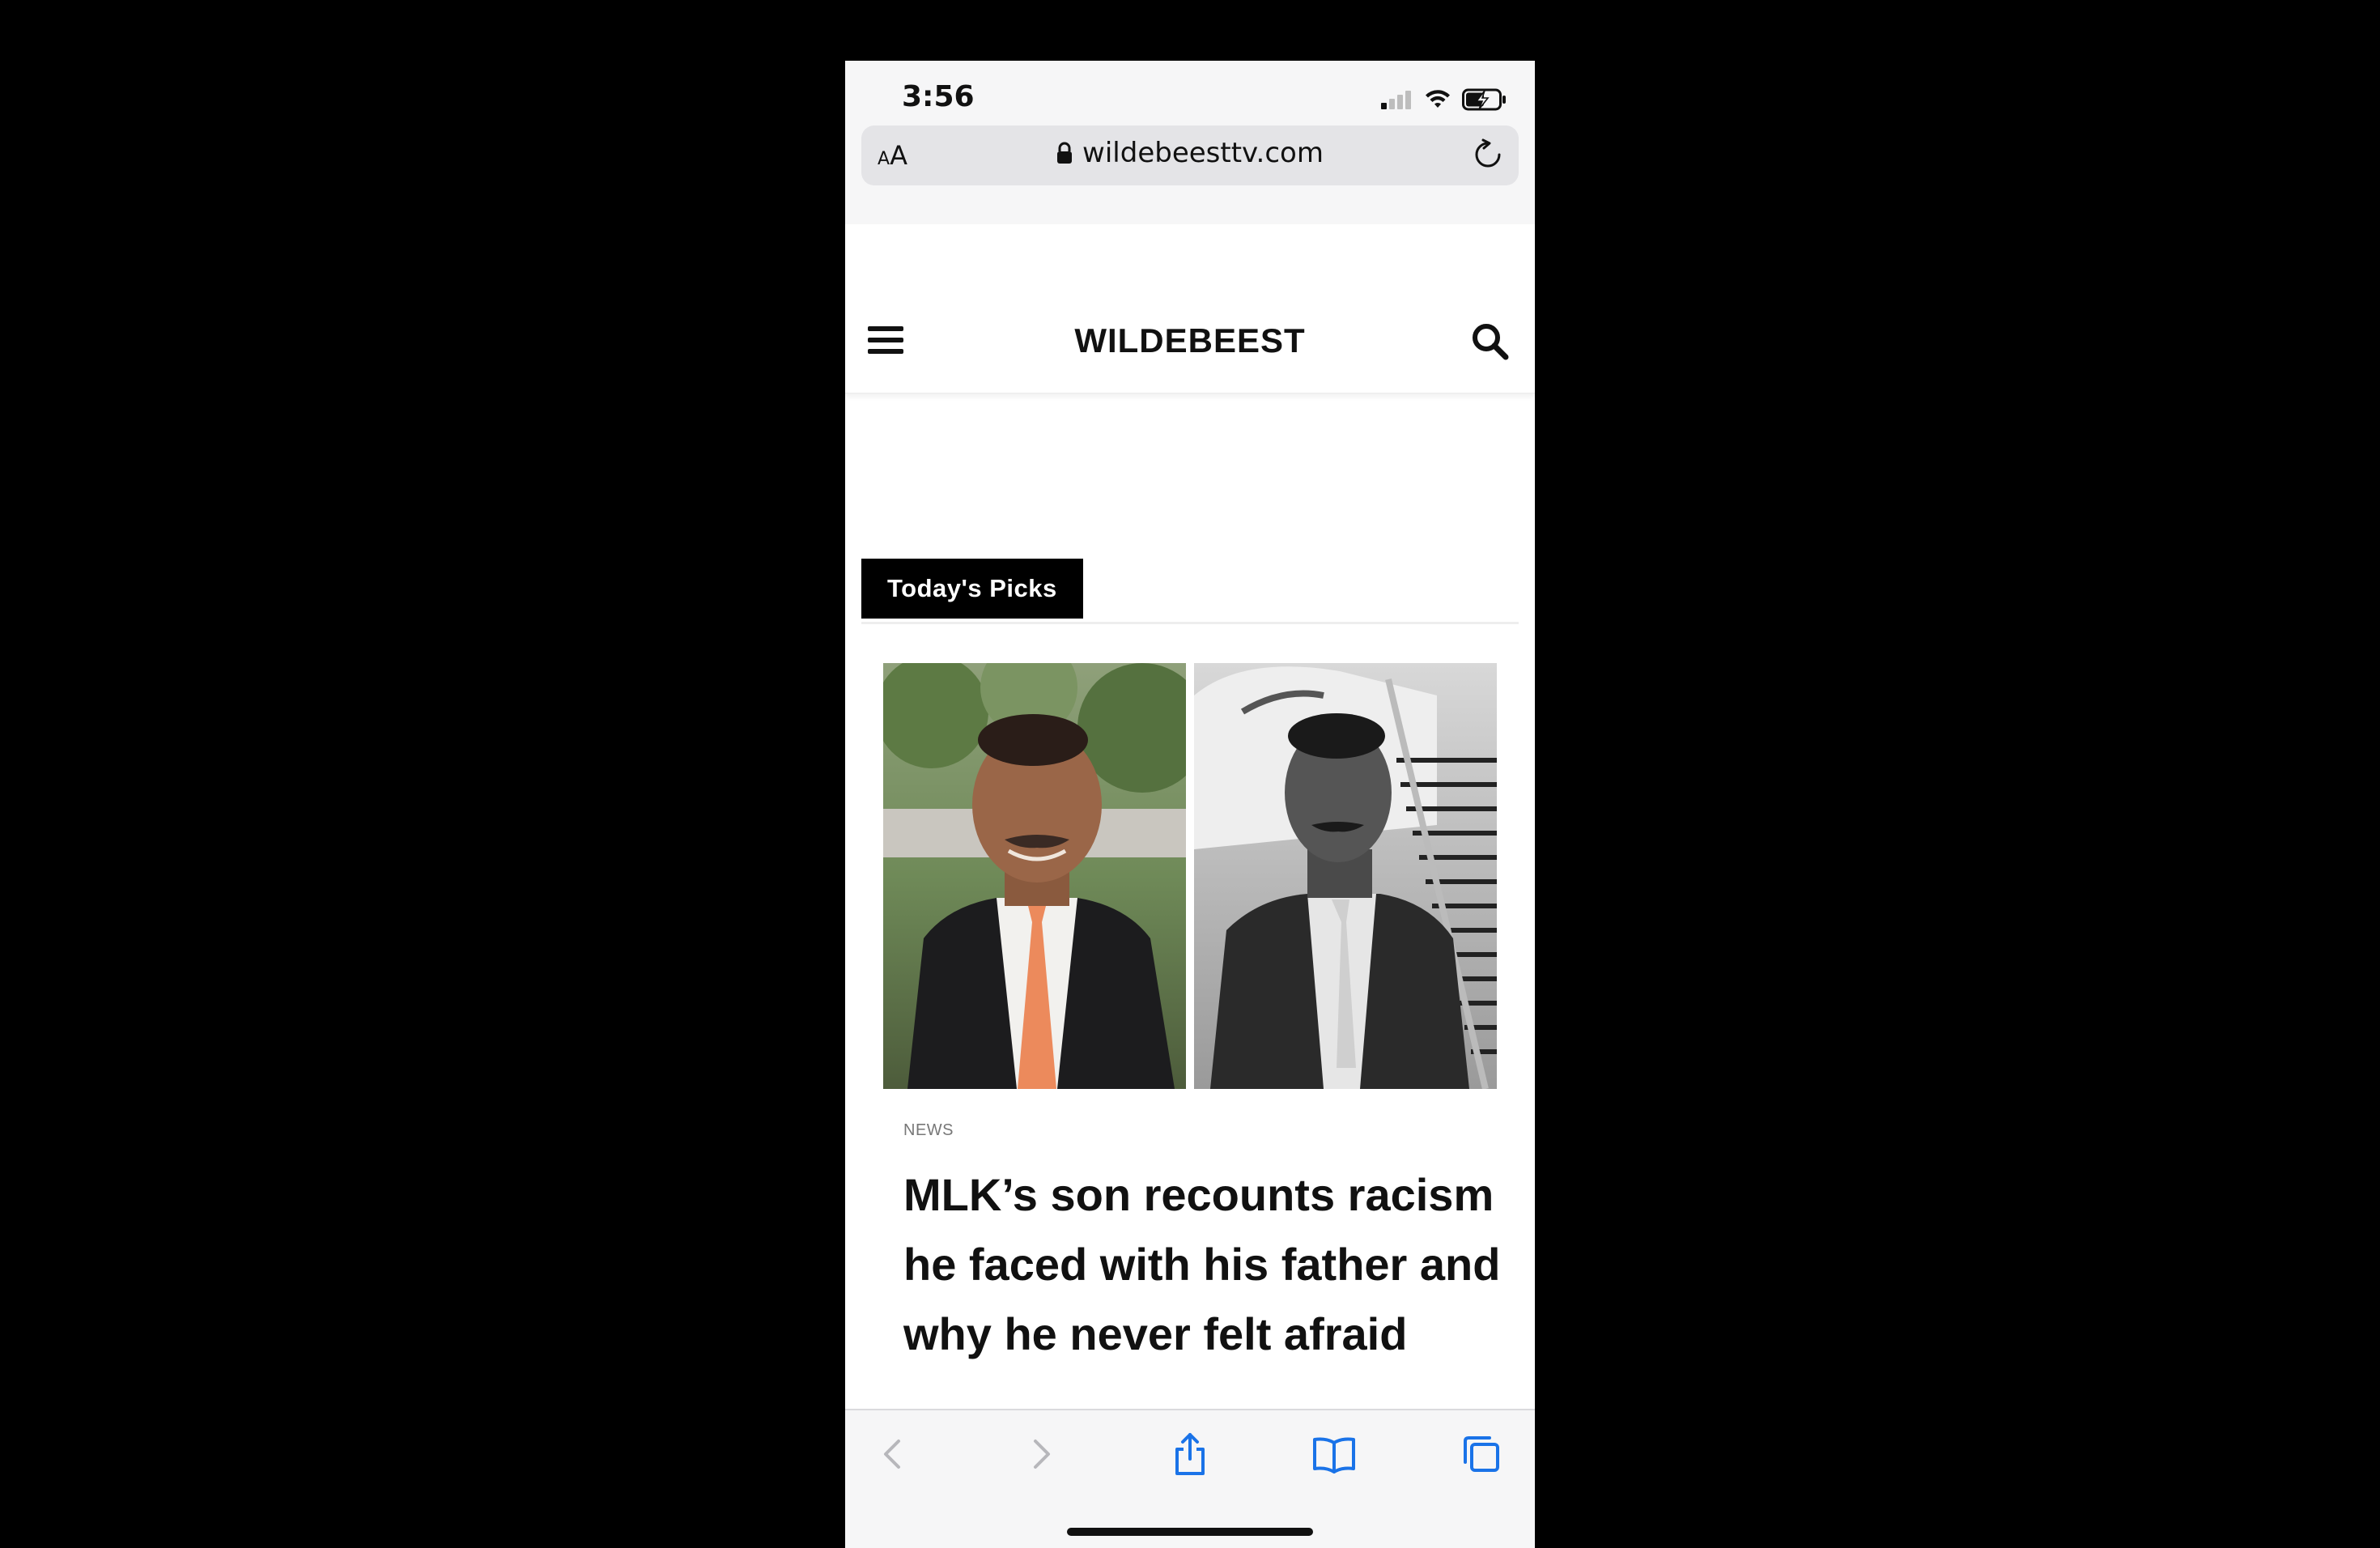  What do you see at coordinates (1190, 1532) in the screenshot?
I see `home-indicator` at bounding box center [1190, 1532].